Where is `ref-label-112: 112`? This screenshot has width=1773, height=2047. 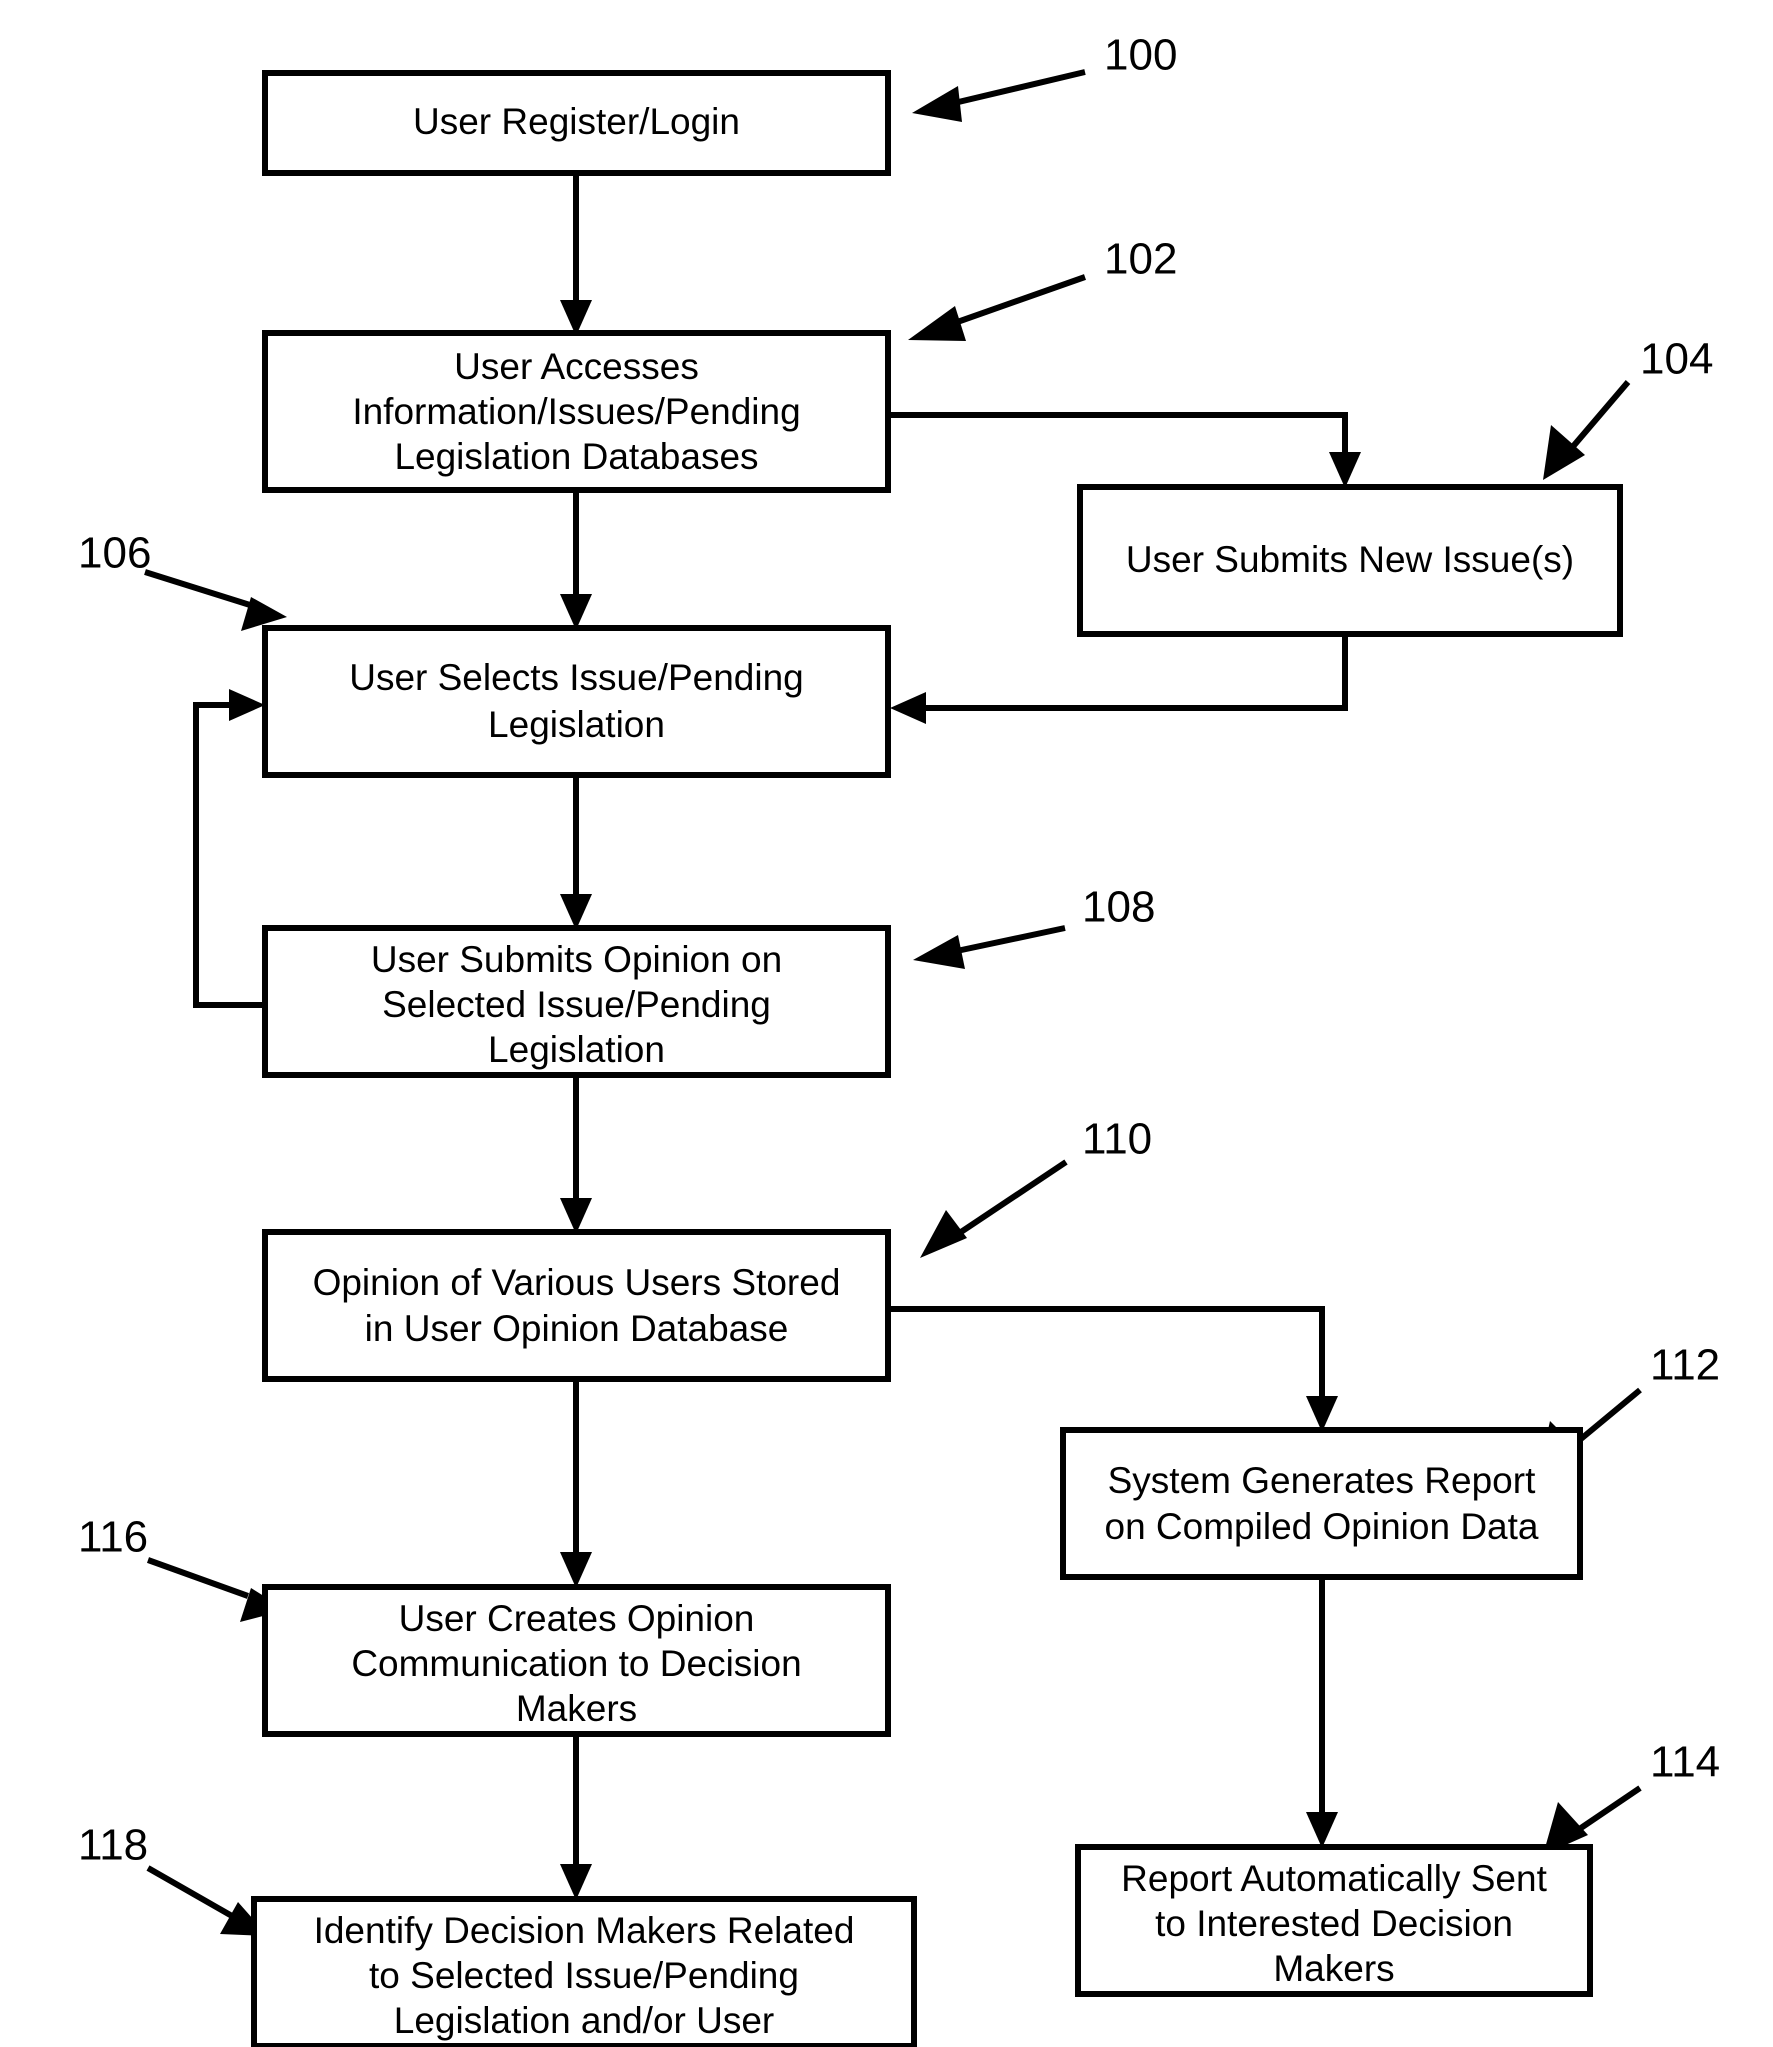 ref-label-112: 112 is located at coordinates (1685, 1365).